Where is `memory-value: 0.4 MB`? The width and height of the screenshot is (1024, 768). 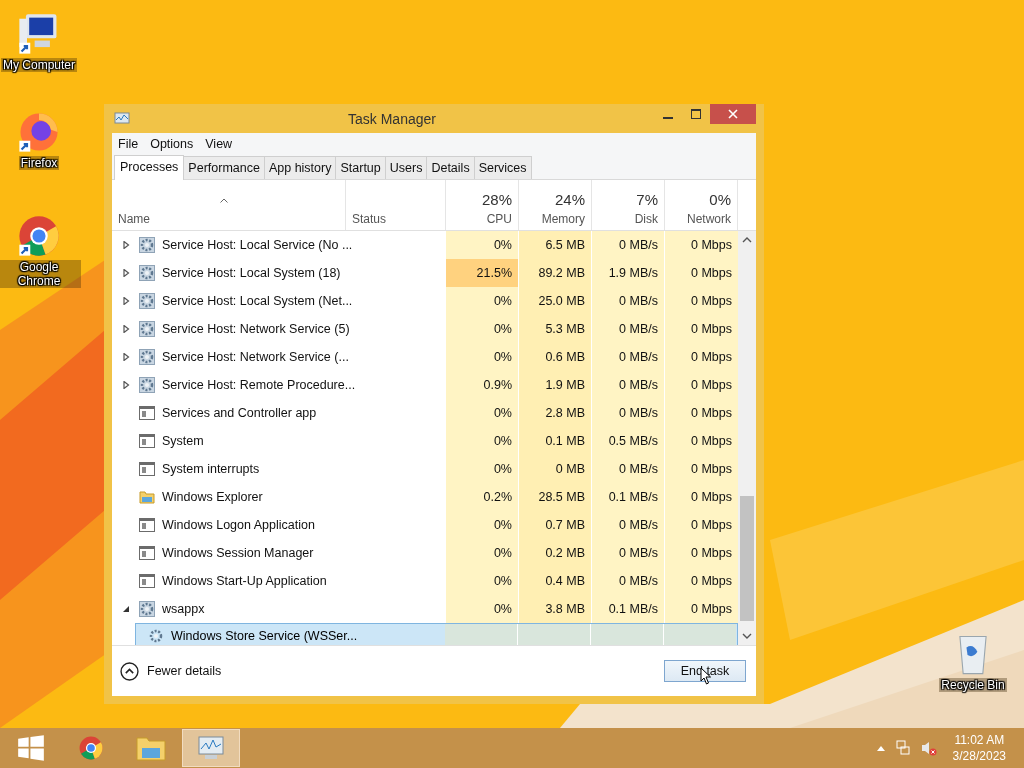
memory-value: 0.4 MB is located at coordinates (565, 581).